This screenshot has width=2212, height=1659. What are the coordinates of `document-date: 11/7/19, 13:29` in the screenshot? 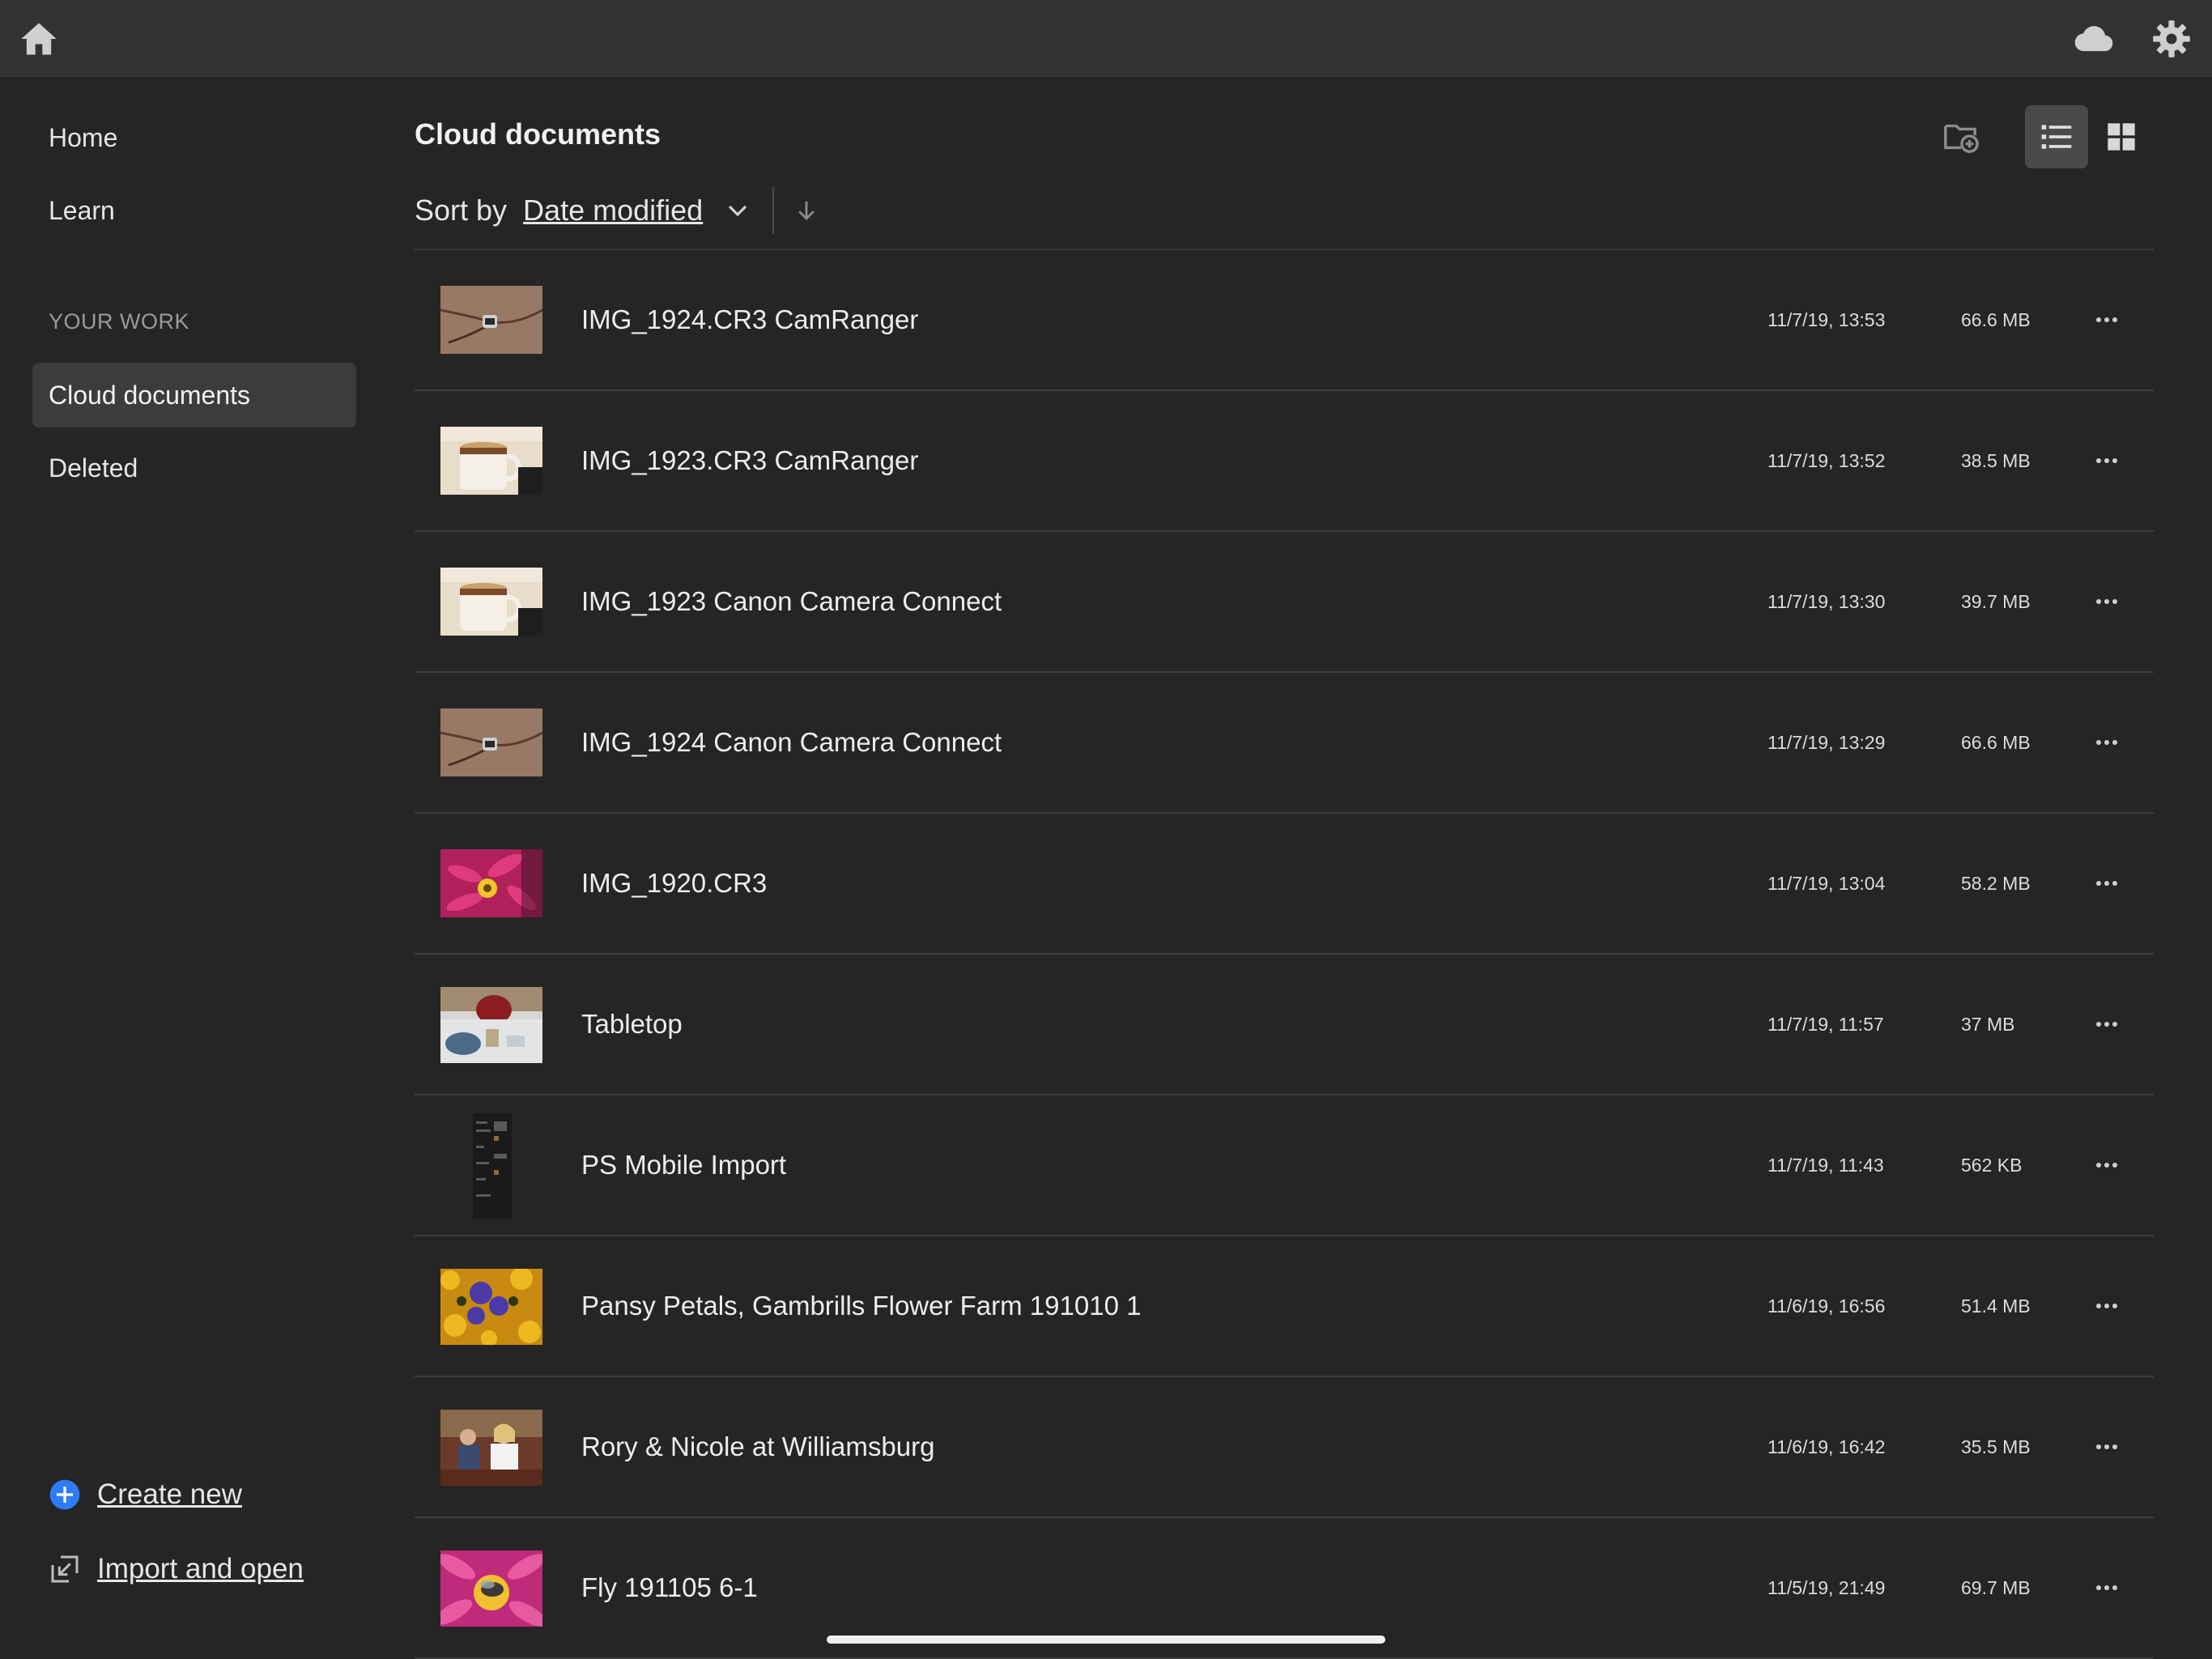 It's located at (1827, 743).